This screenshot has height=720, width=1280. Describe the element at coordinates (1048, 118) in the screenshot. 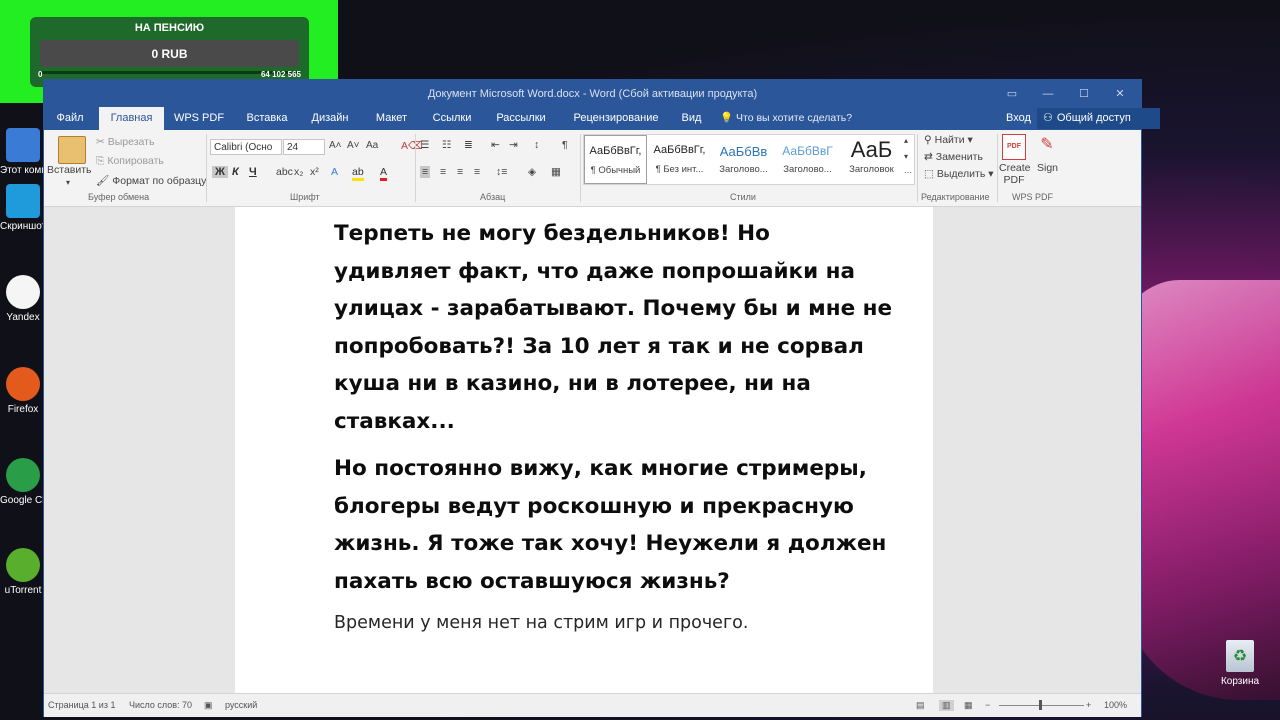

I see `person-icon: ⚇` at that location.